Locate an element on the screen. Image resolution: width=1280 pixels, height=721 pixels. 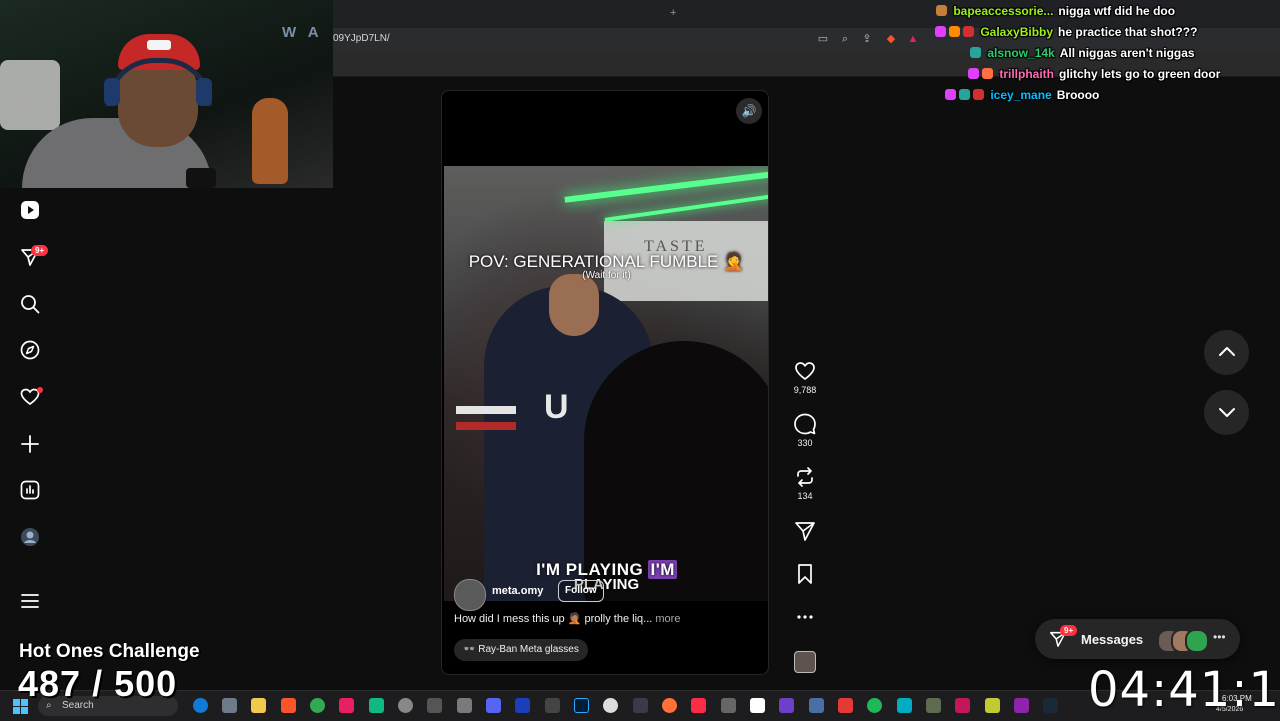
brave-rewards-icon: ▲ is located at coordinates (913, 39).